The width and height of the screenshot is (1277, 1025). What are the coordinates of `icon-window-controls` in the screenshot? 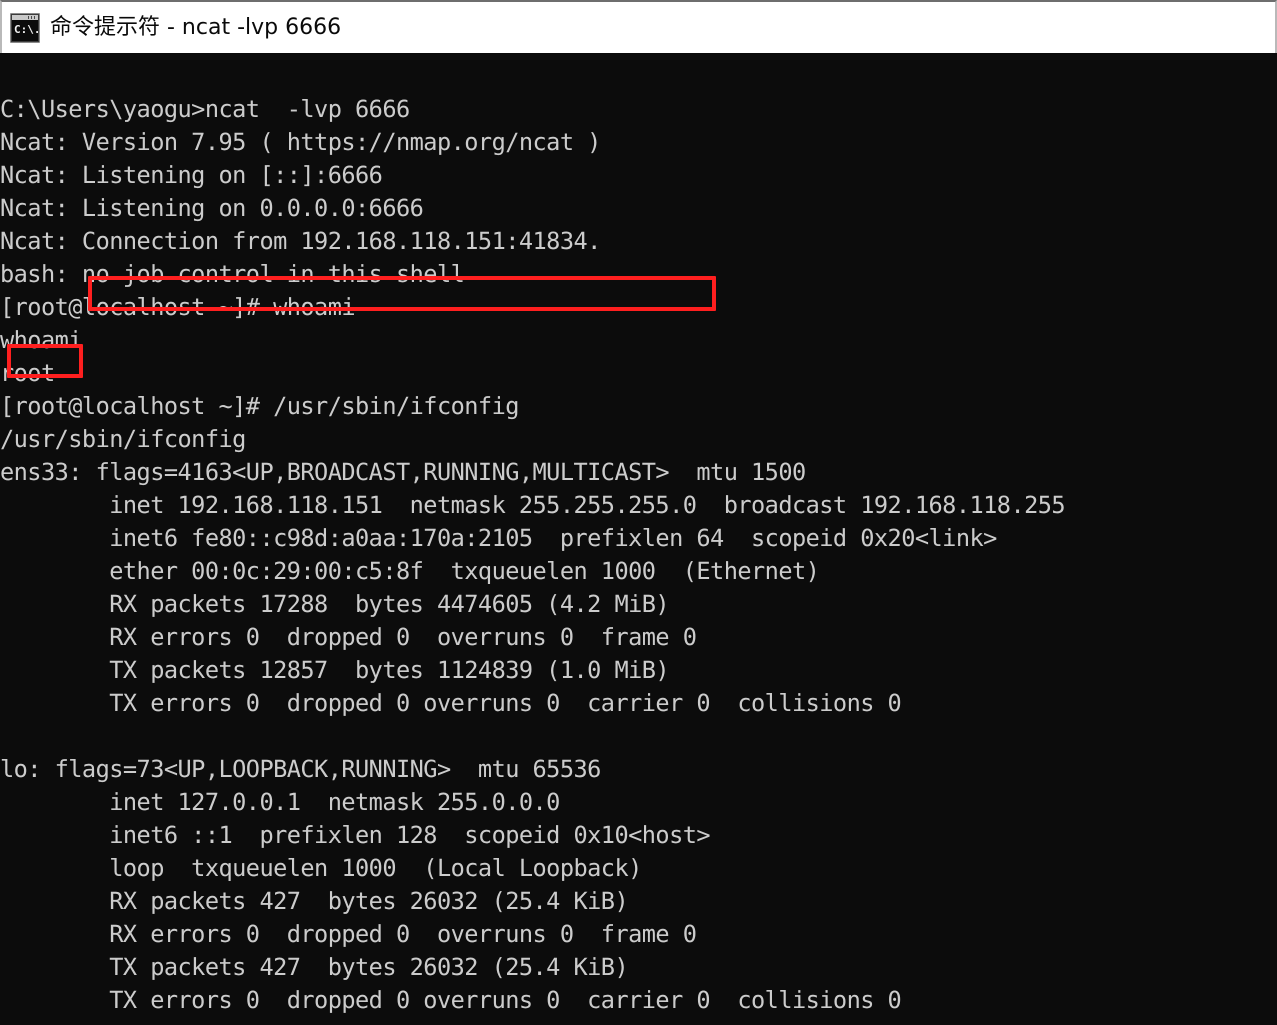 It's located at (32, 17).